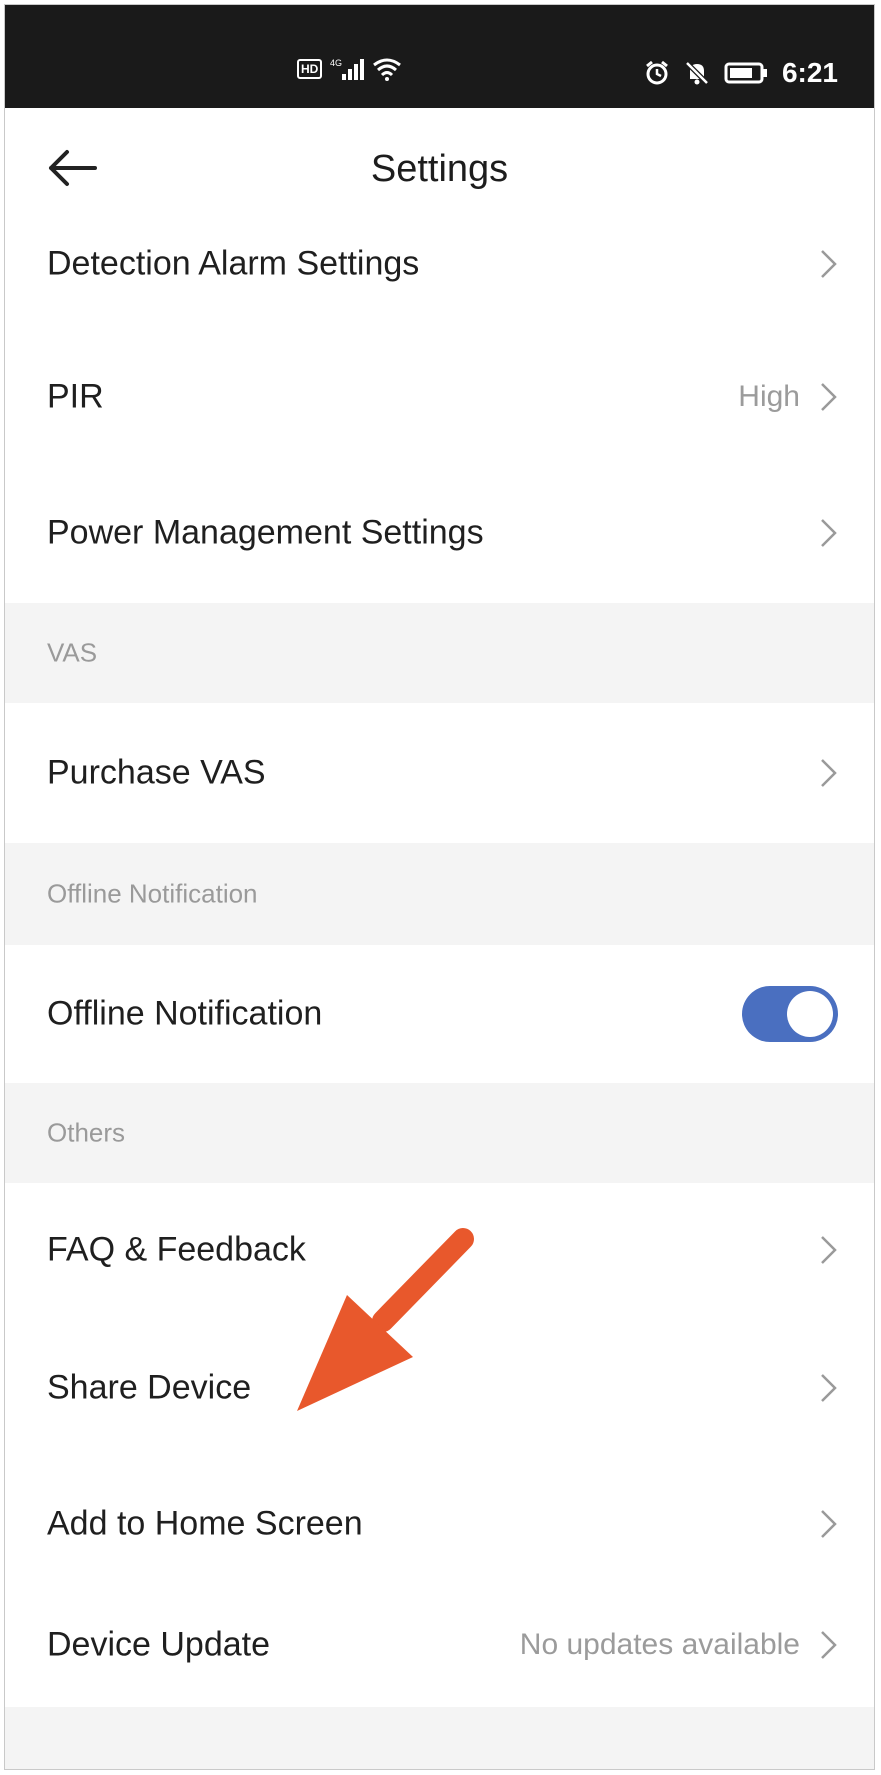 The width and height of the screenshot is (881, 1775). What do you see at coordinates (769, 396) in the screenshot?
I see `pir-value: High` at bounding box center [769, 396].